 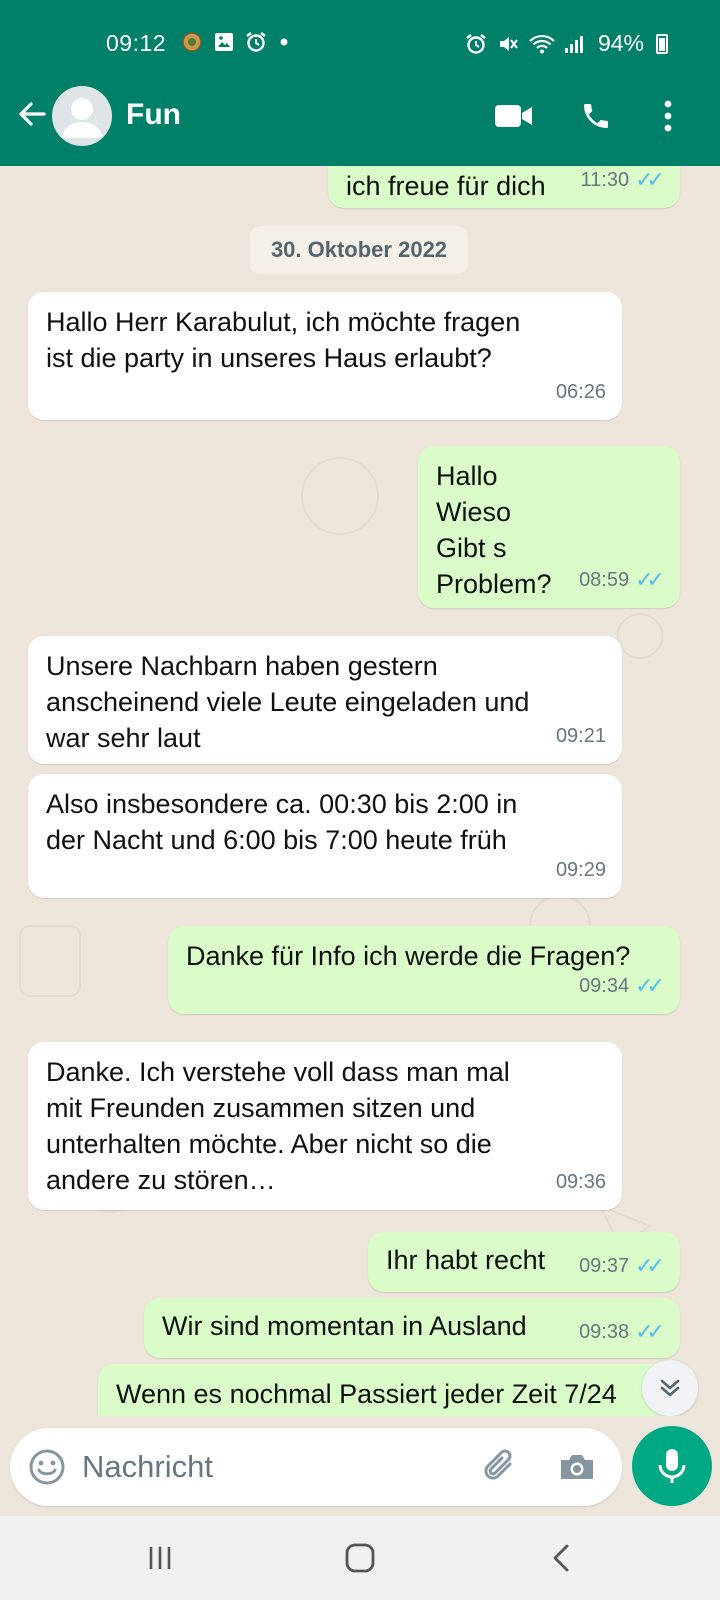 What do you see at coordinates (272, 1467) in the screenshot?
I see `message-input` at bounding box center [272, 1467].